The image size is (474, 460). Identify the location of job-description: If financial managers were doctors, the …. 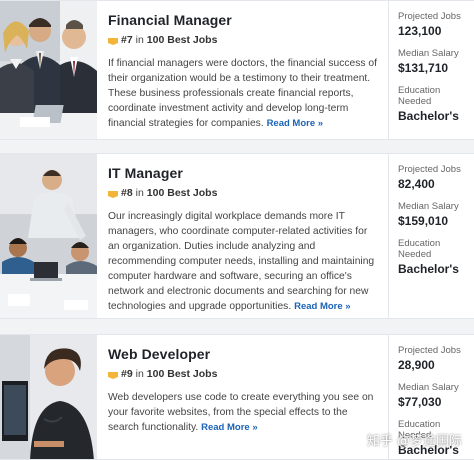
(243, 93).